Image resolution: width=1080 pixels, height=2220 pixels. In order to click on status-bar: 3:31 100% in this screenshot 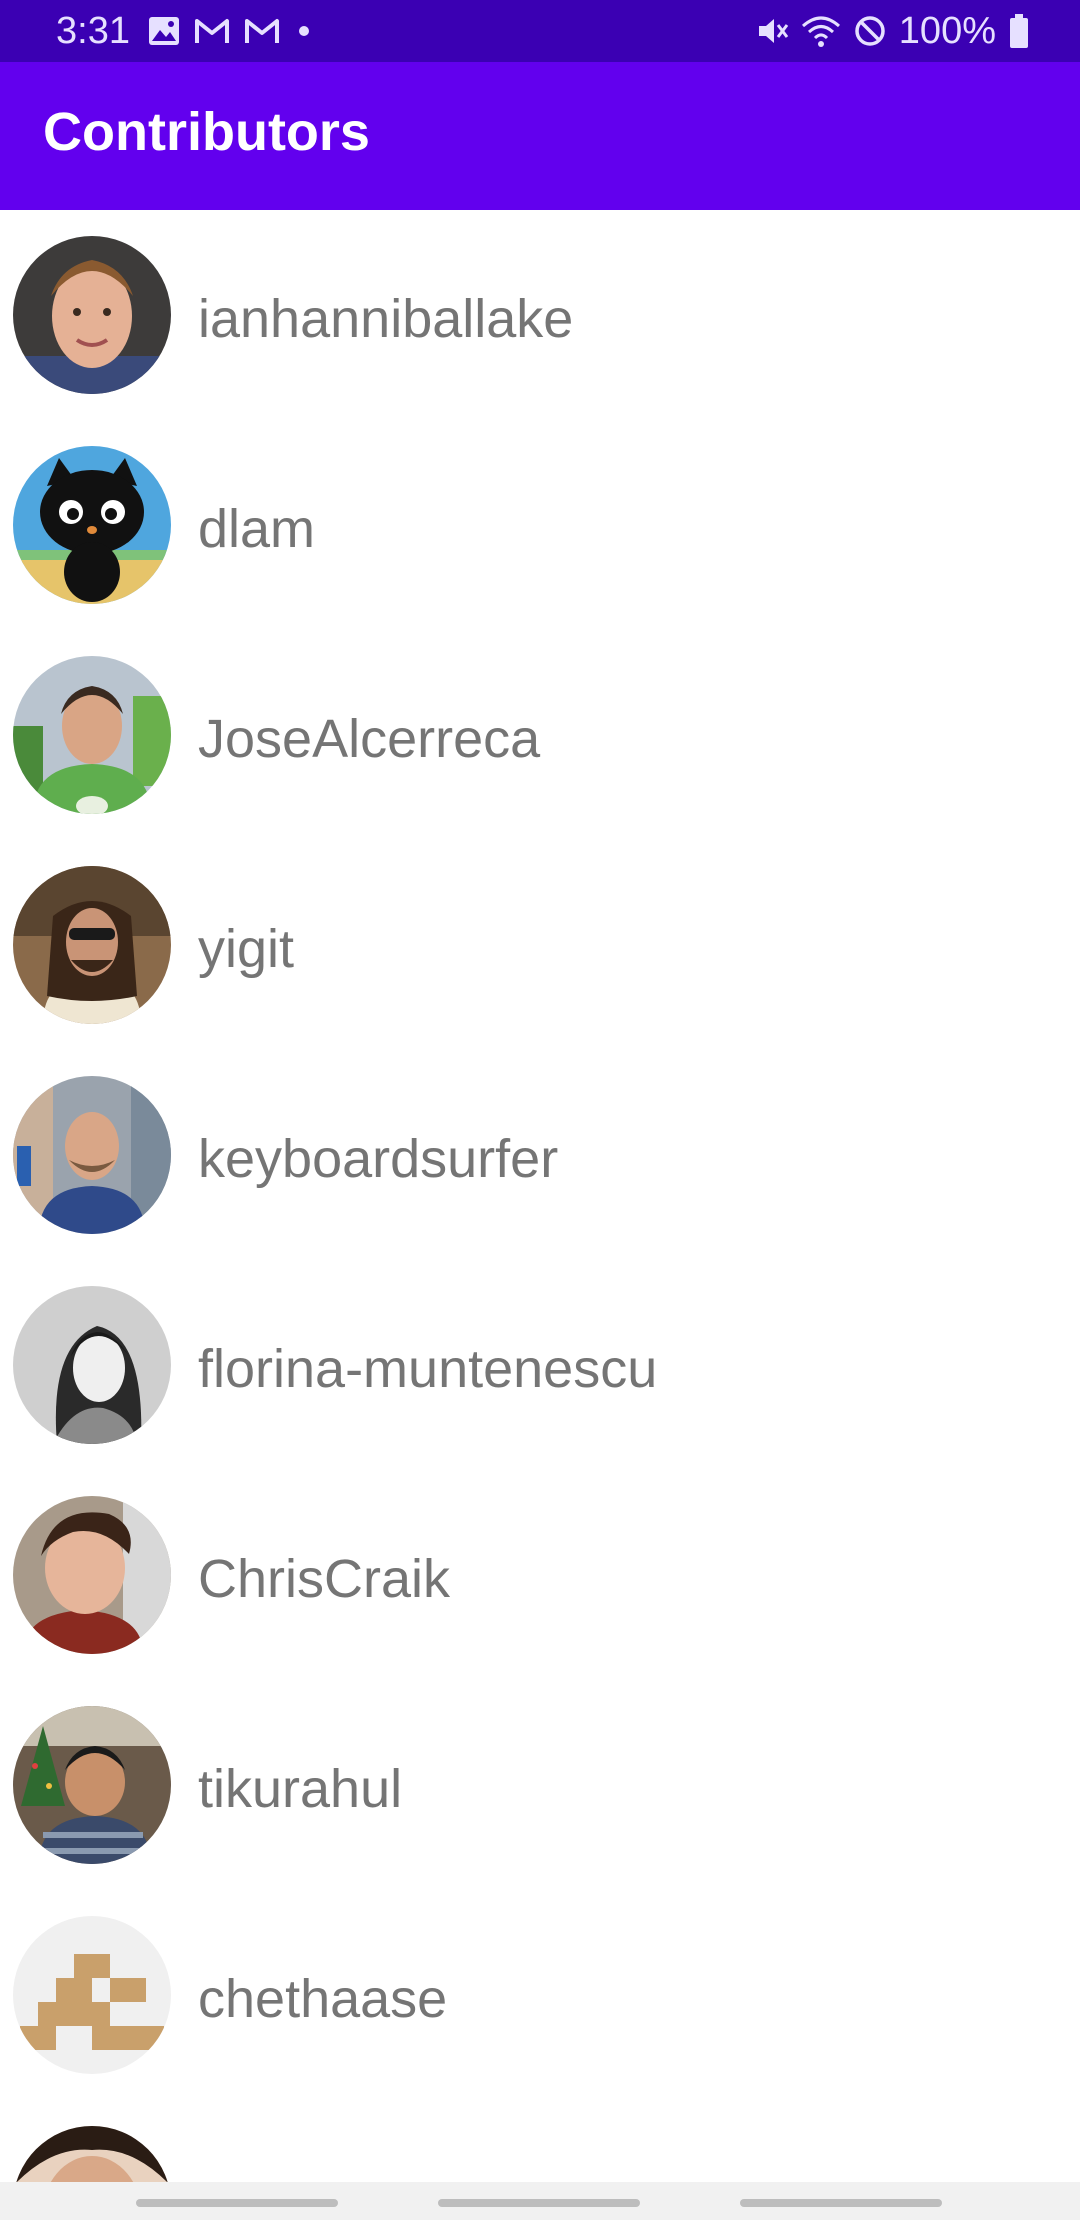, I will do `click(540, 31)`.